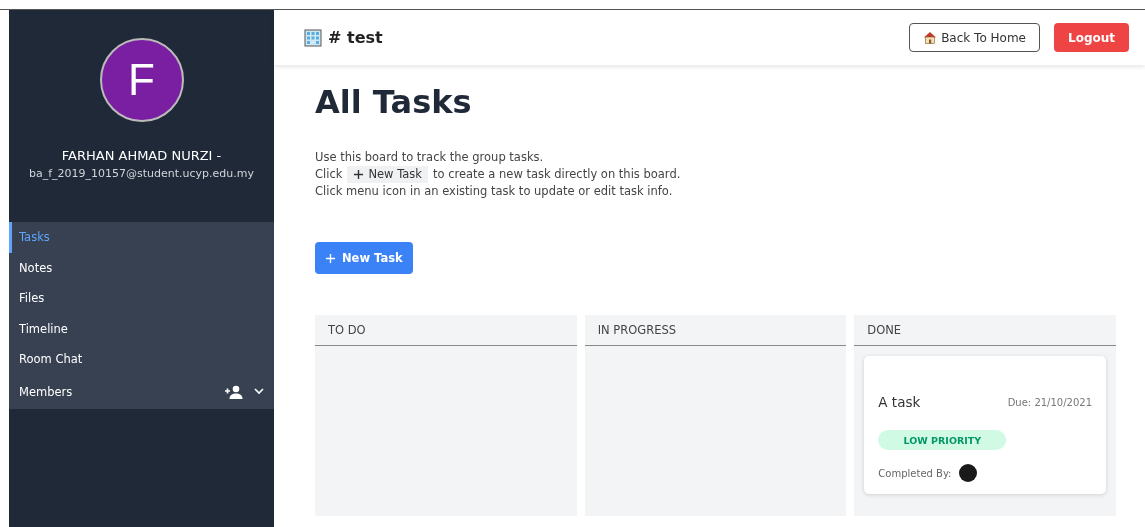 This screenshot has height=527, width=1145. Describe the element at coordinates (974, 37) in the screenshot. I see `back-to-home-button: Back To Home` at that location.